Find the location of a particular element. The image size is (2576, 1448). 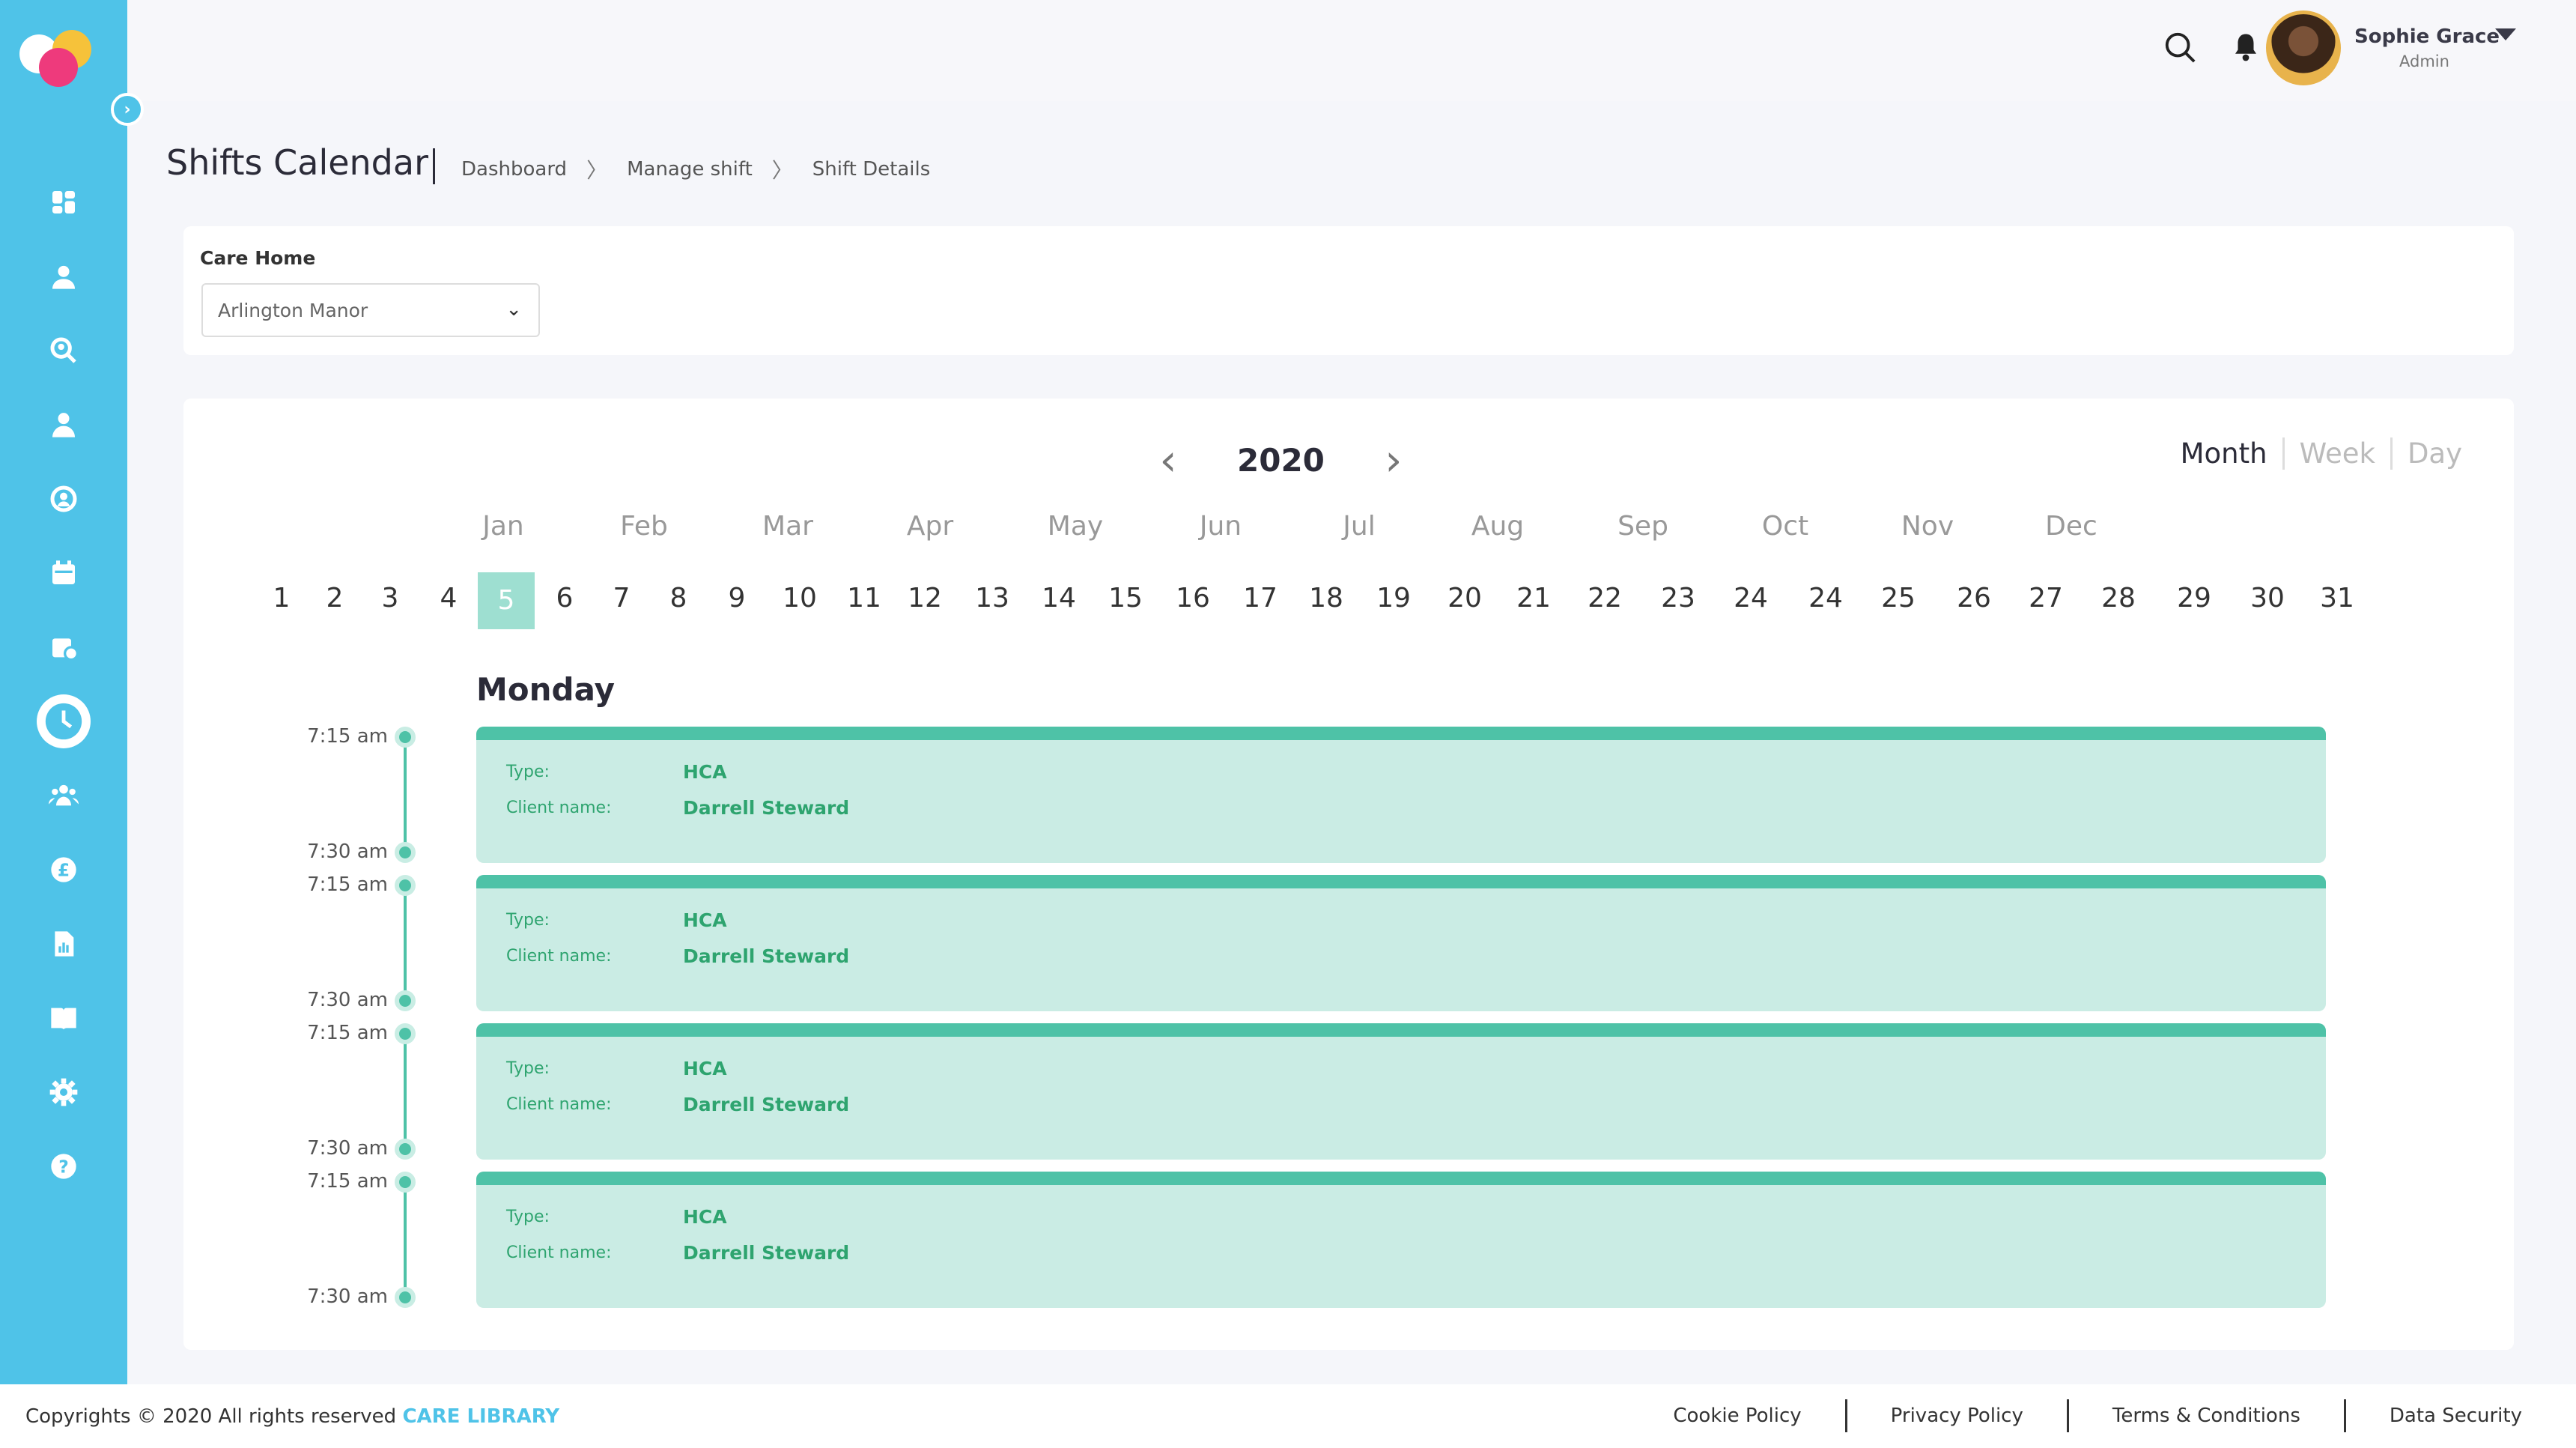

data-security-link: Data Security is located at coordinates (2456, 1416).